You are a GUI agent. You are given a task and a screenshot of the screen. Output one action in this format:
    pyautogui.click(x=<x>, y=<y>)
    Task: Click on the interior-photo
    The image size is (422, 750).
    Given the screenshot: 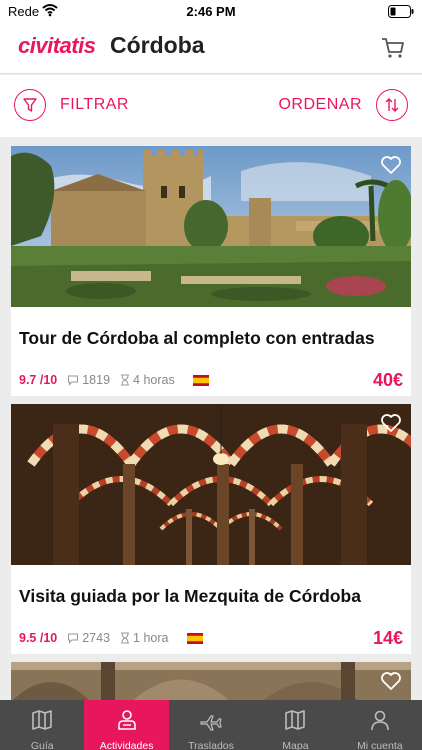 What is the action you would take?
    pyautogui.click(x=211, y=682)
    